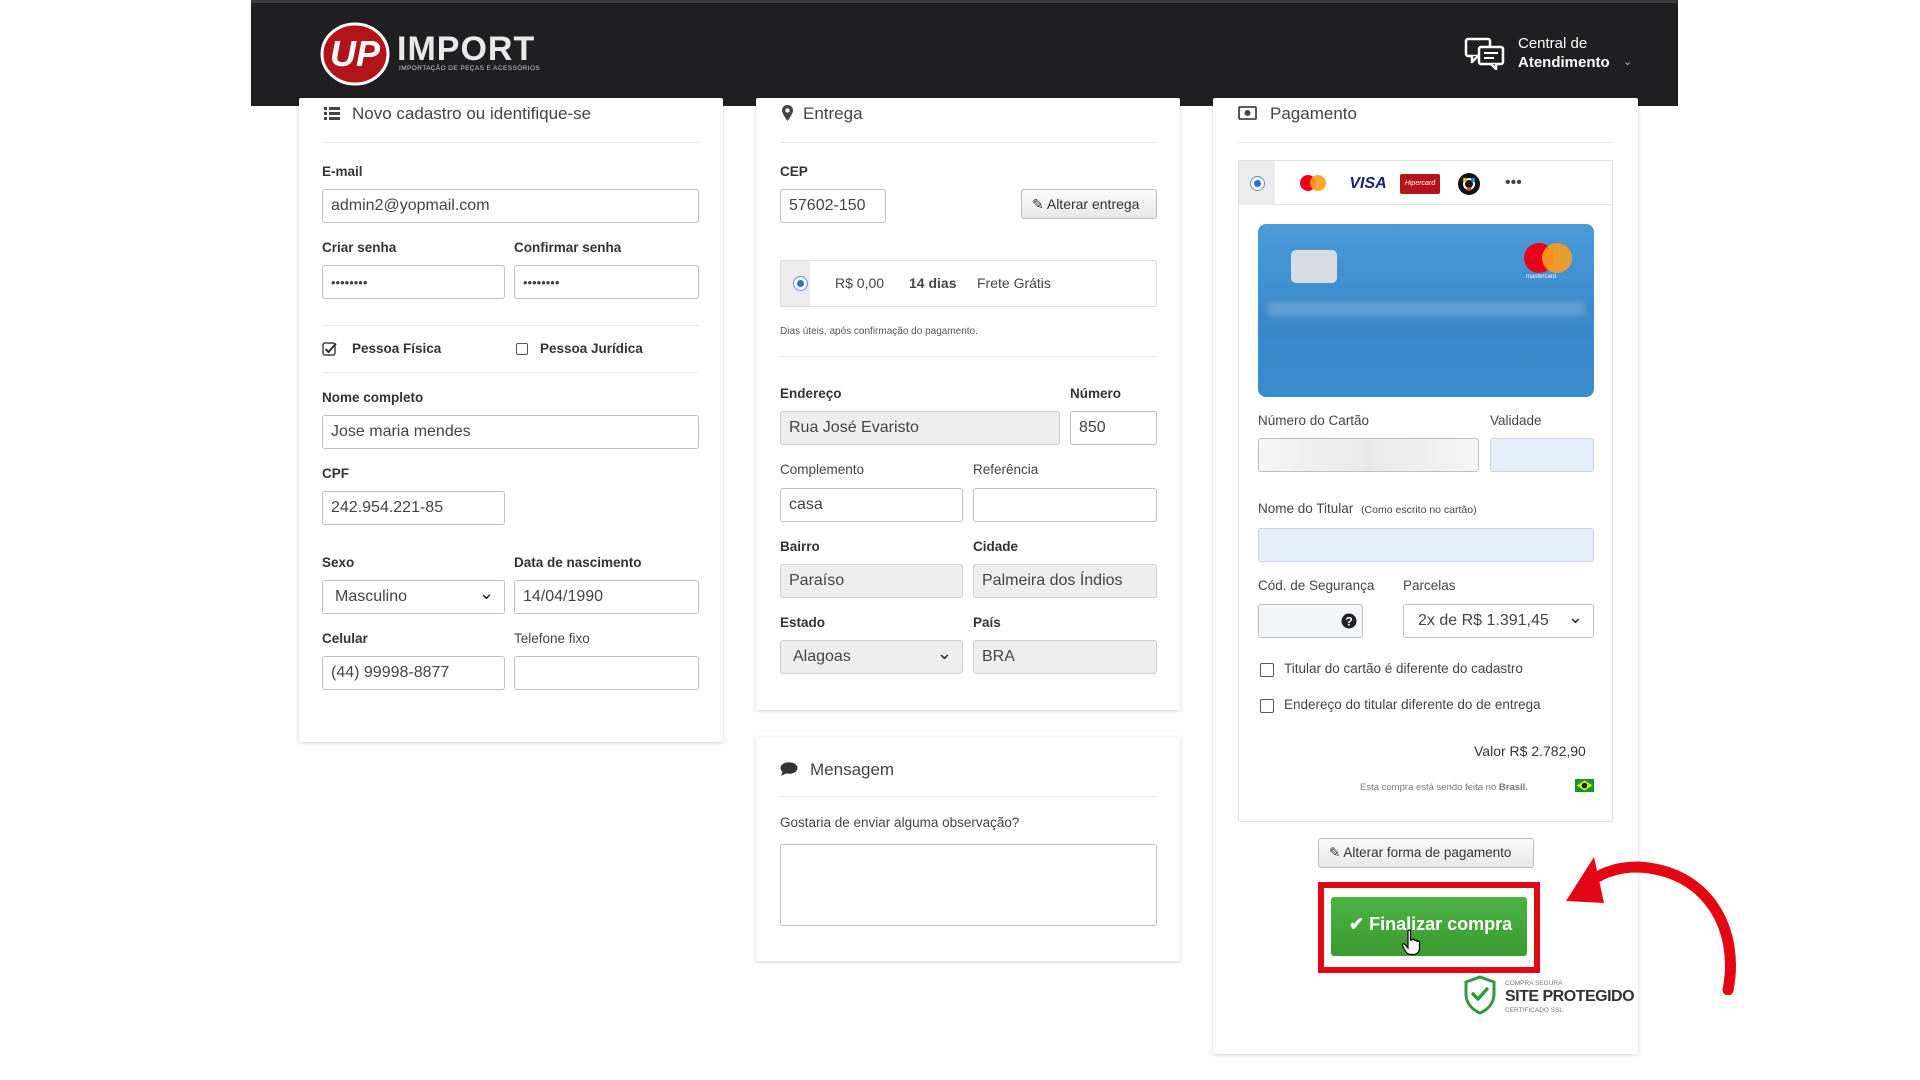 The image size is (1920, 1080). Describe the element at coordinates (335, 473) in the screenshot. I see `cpf-label: CPF` at that location.